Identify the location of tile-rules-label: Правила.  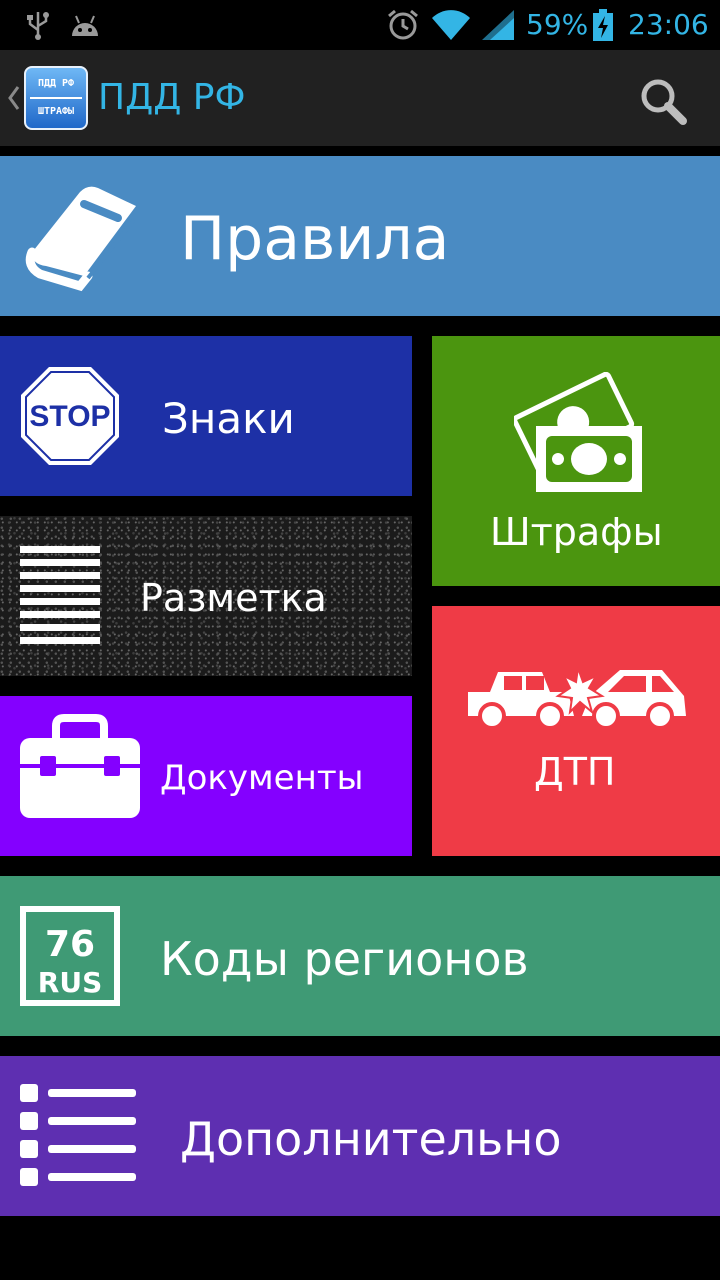
(315, 239).